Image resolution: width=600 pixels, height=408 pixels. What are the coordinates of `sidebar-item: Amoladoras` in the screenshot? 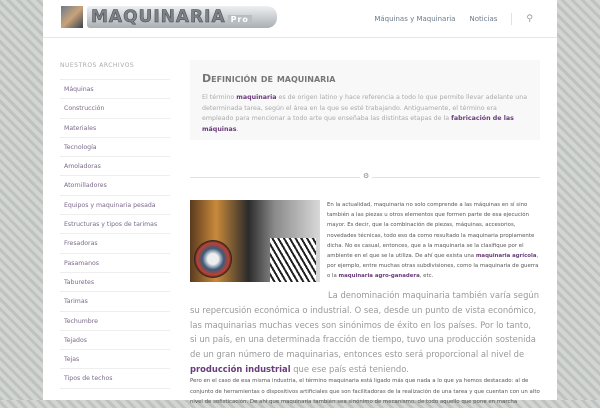 It's located at (115, 167).